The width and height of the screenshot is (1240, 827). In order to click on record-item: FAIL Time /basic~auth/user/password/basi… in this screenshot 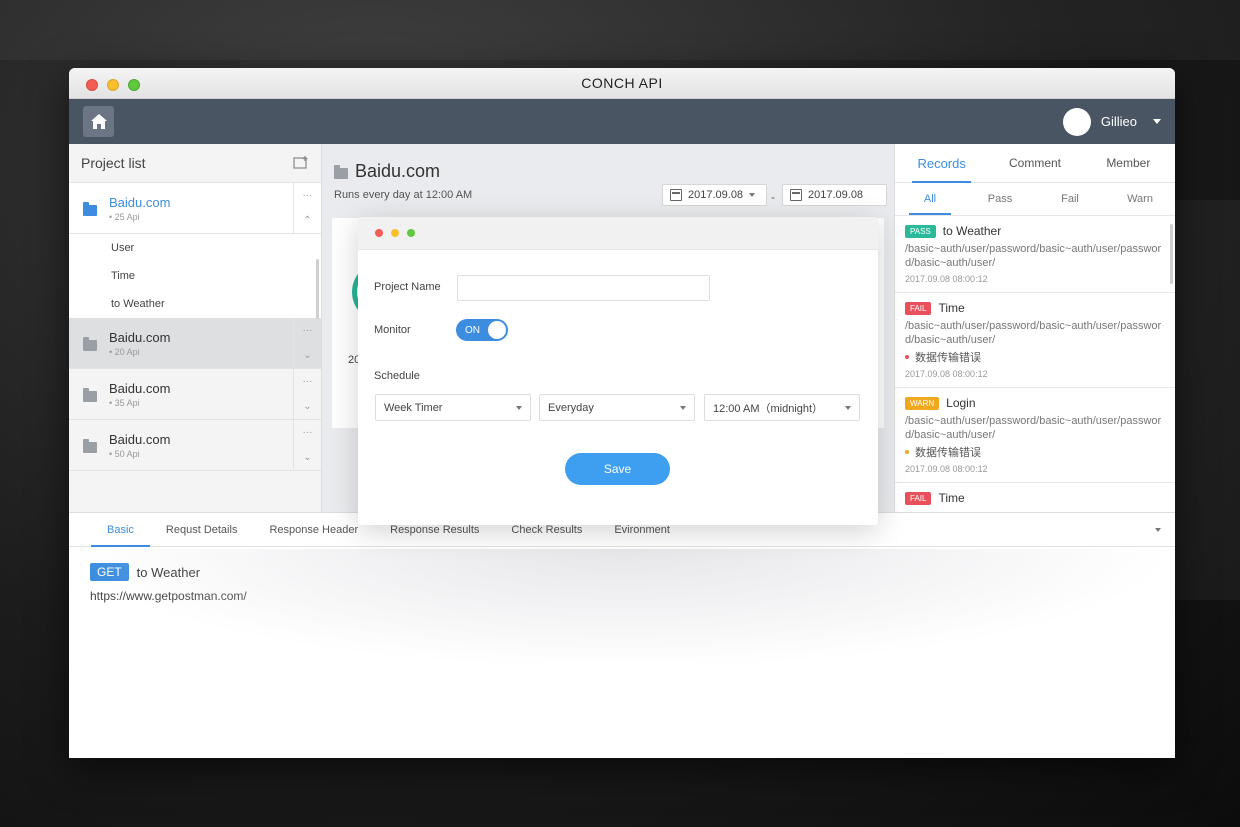, I will do `click(1035, 340)`.